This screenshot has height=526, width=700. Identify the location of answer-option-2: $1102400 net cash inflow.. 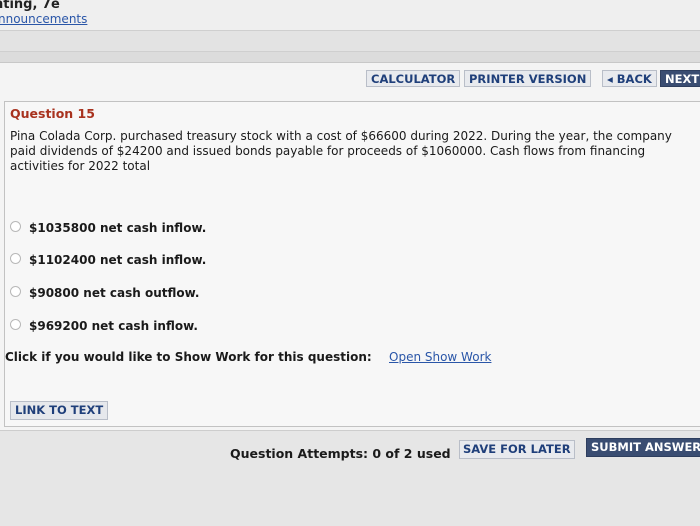
(108, 260).